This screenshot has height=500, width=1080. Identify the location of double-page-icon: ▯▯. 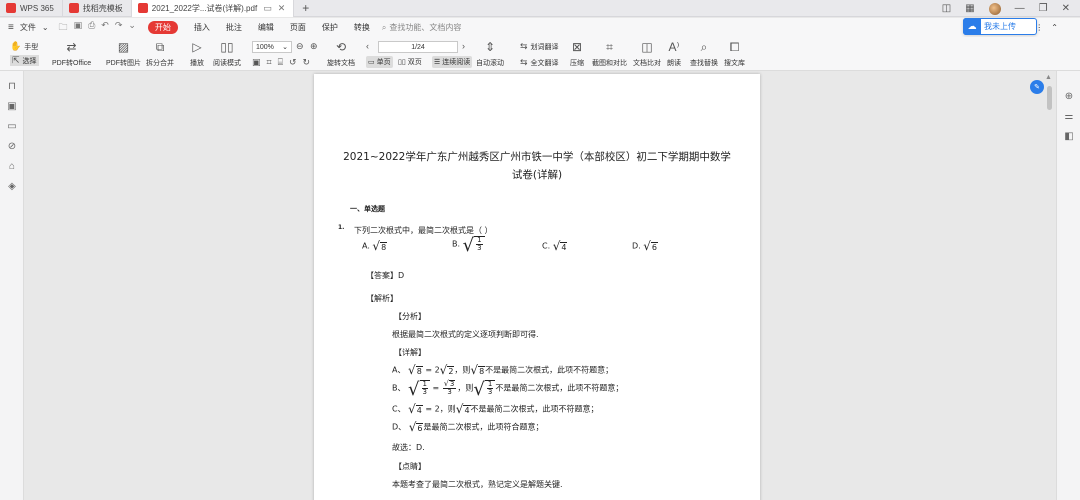
(402, 62).